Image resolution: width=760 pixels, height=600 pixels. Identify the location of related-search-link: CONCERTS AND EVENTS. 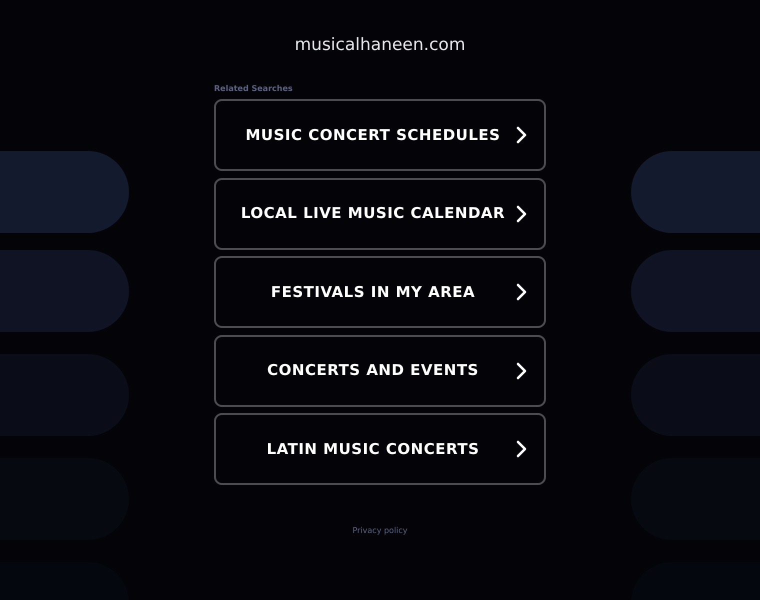
(380, 370).